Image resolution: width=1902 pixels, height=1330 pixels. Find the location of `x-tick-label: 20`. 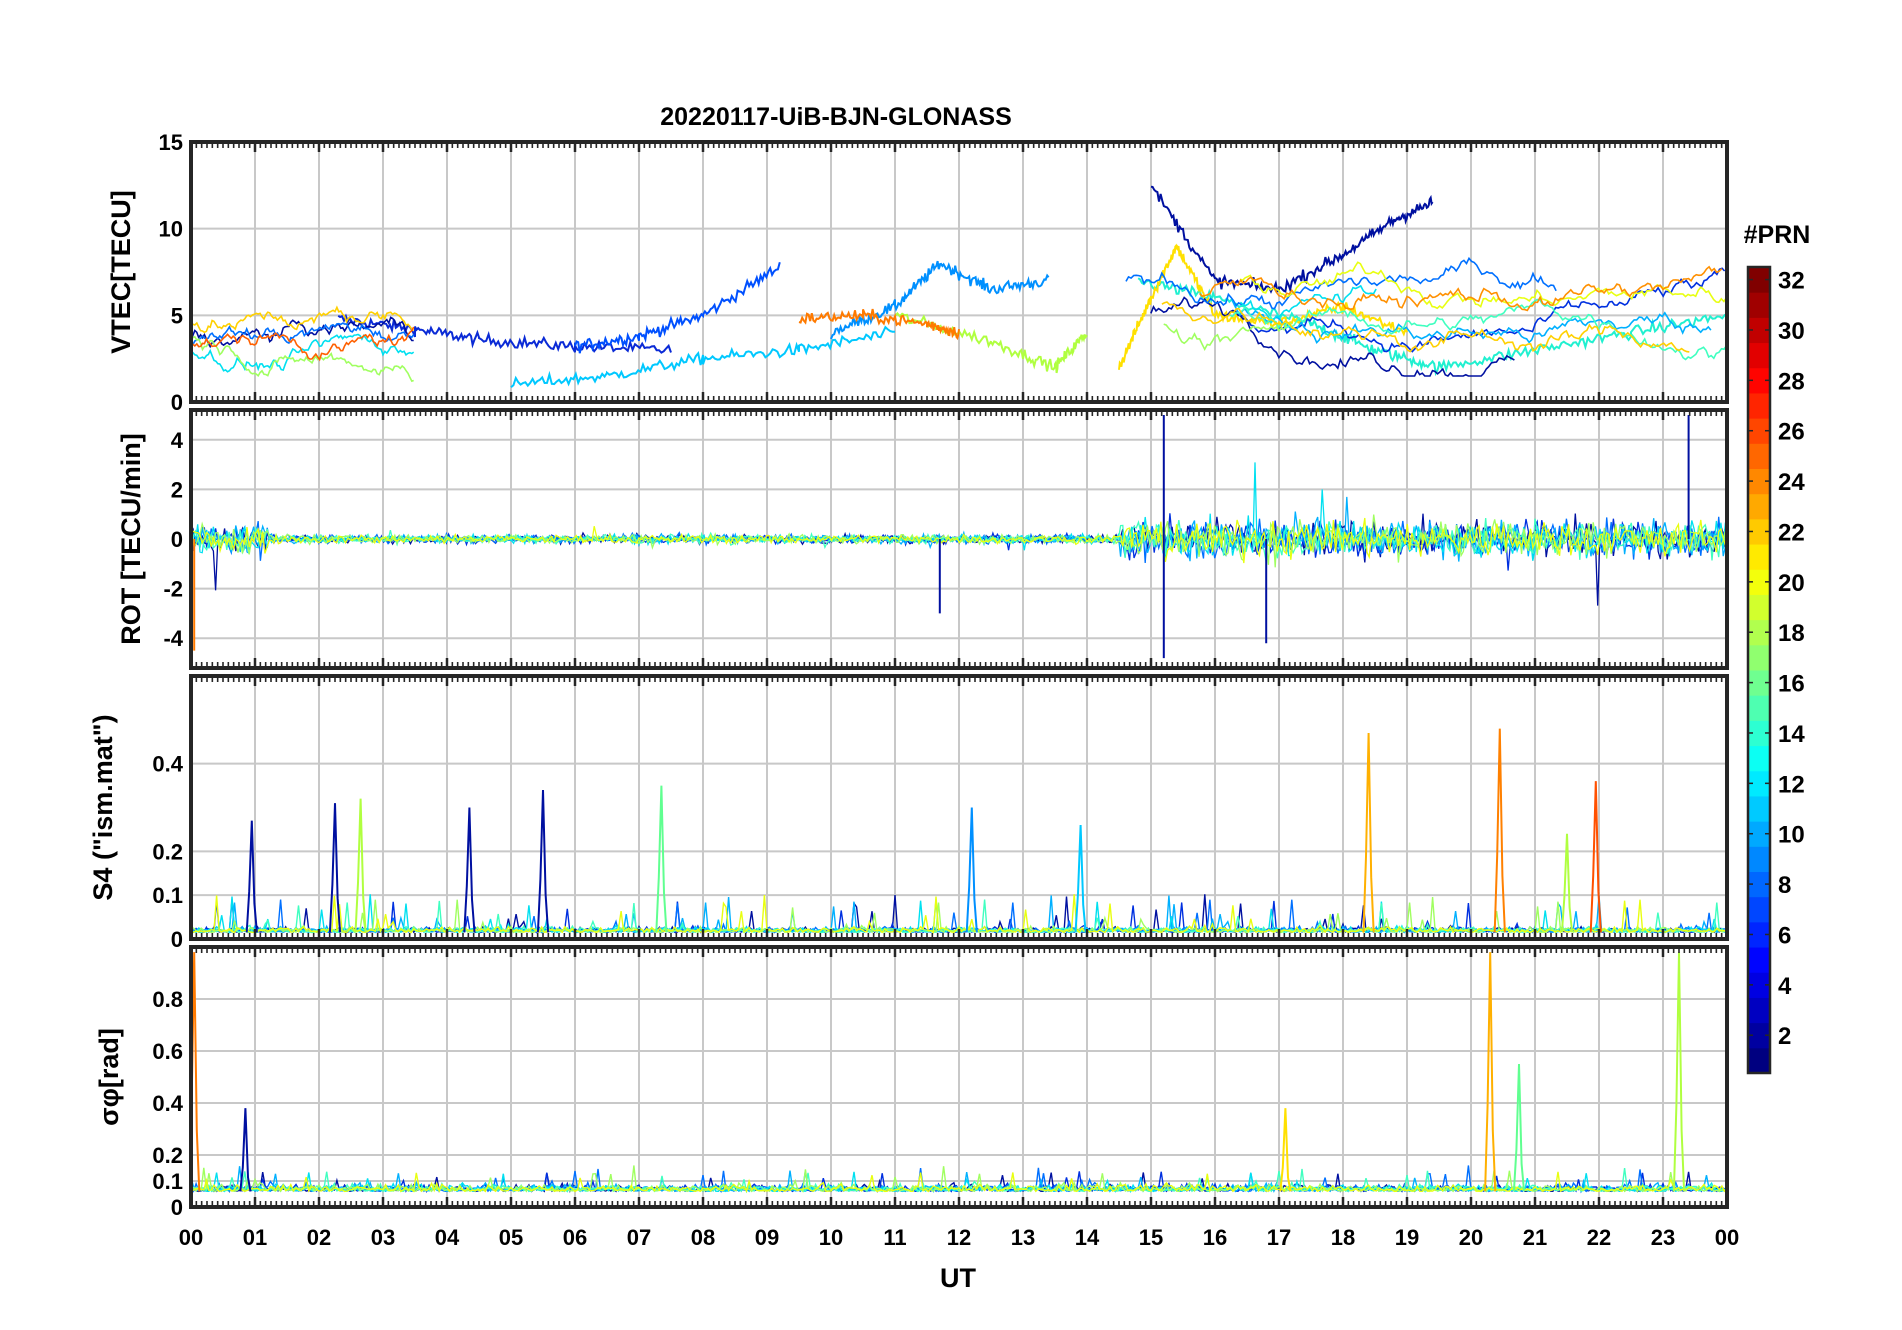

x-tick-label: 20 is located at coordinates (1471, 1237).